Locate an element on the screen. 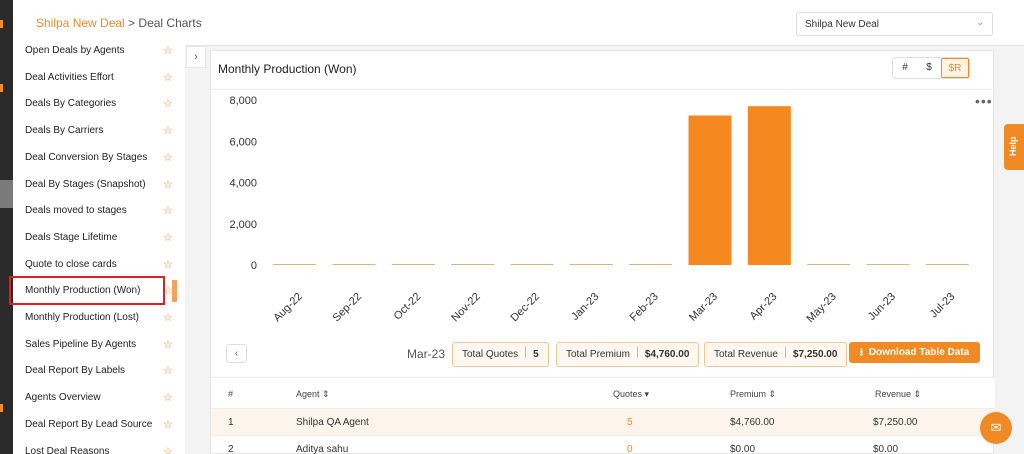 This screenshot has height=454, width=1024. breadcrumb-deal-link: Shilpa New Deal is located at coordinates (80, 23).